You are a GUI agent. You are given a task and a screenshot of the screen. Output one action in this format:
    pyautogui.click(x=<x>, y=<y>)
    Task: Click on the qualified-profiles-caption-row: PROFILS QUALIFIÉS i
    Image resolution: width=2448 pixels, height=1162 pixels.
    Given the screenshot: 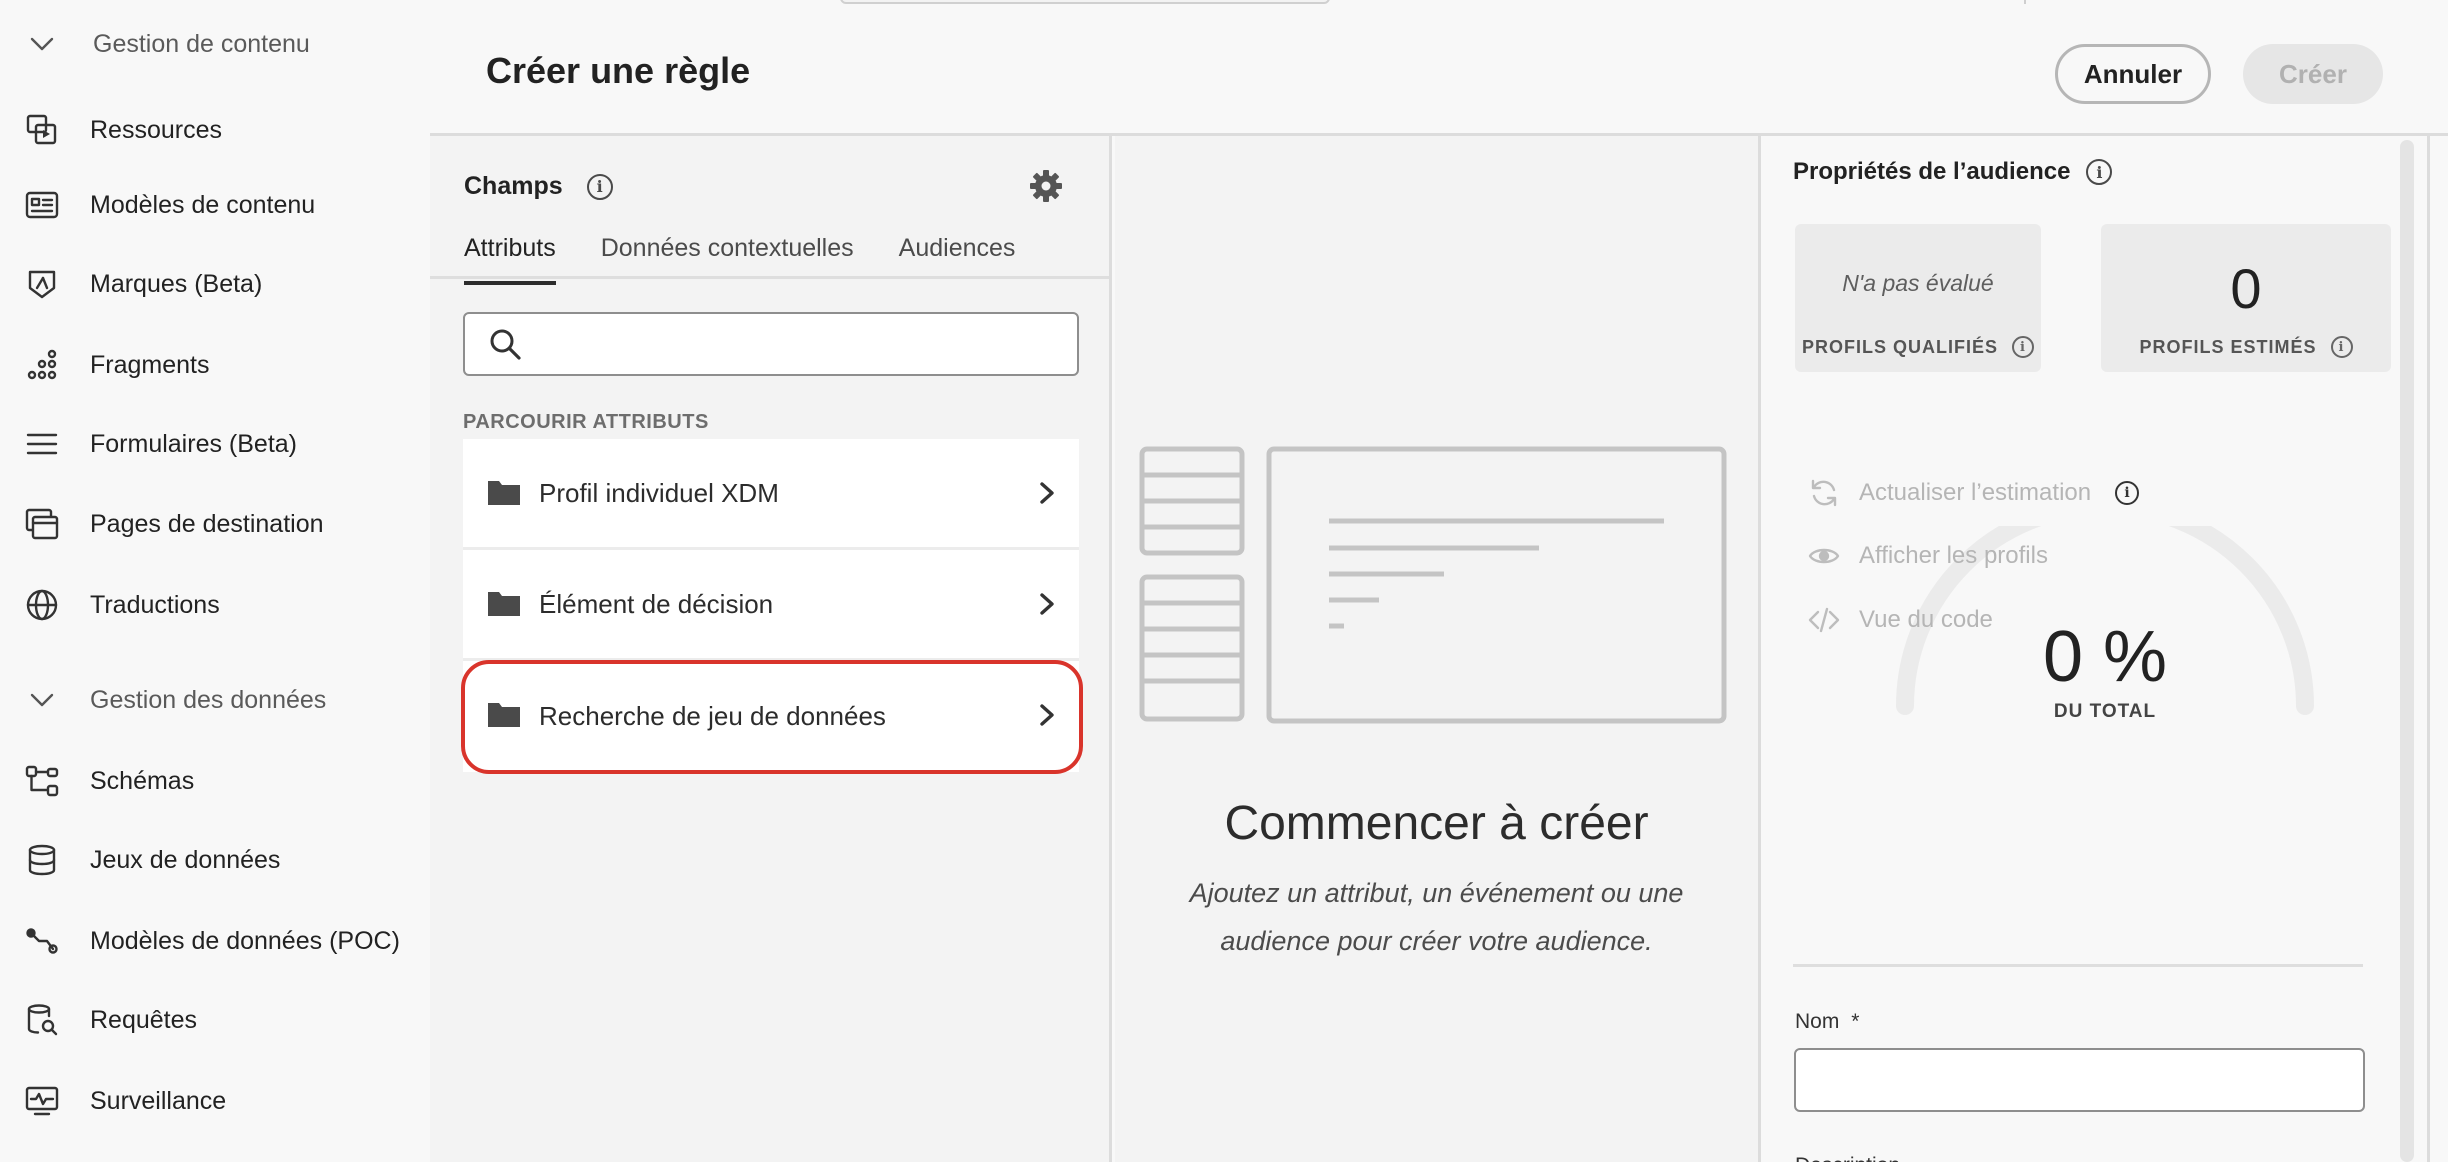 What is the action you would take?
    pyautogui.click(x=1918, y=347)
    